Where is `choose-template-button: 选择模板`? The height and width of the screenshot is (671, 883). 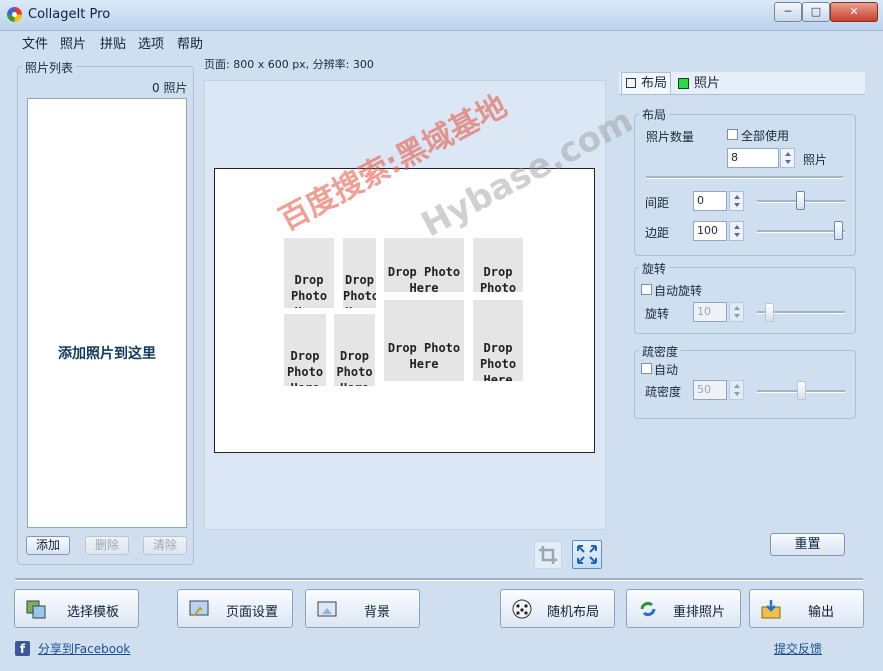
choose-template-button: 选择模板 is located at coordinates (76, 608).